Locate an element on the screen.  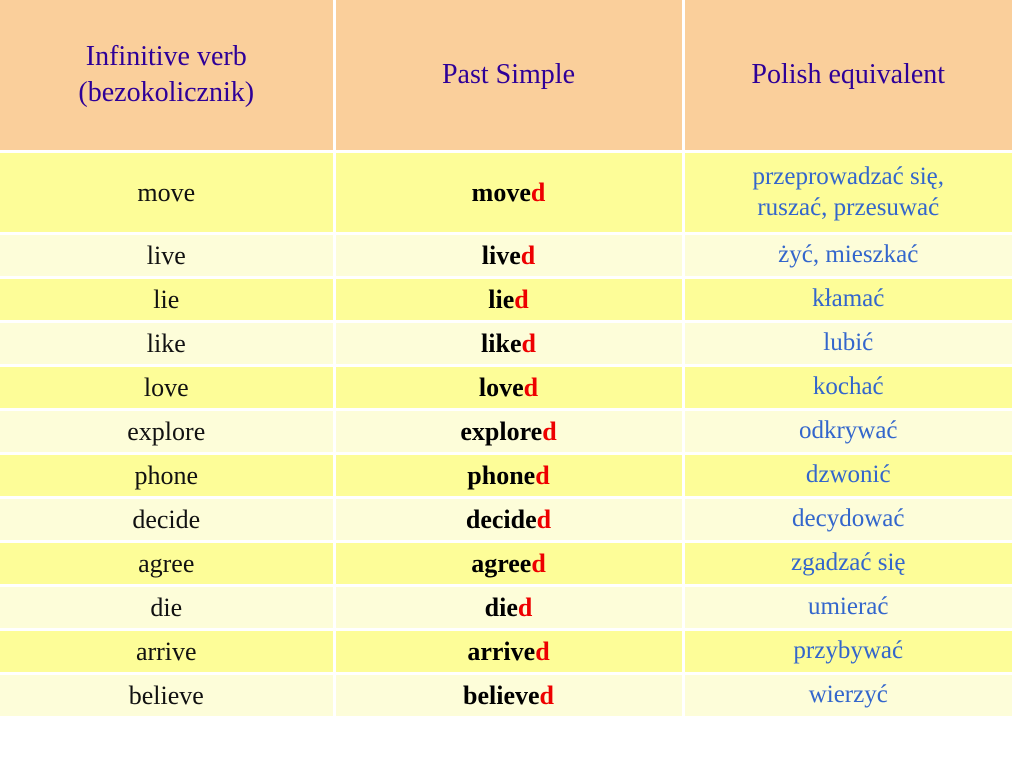
polish-line-1: umierać is located at coordinates (848, 607).